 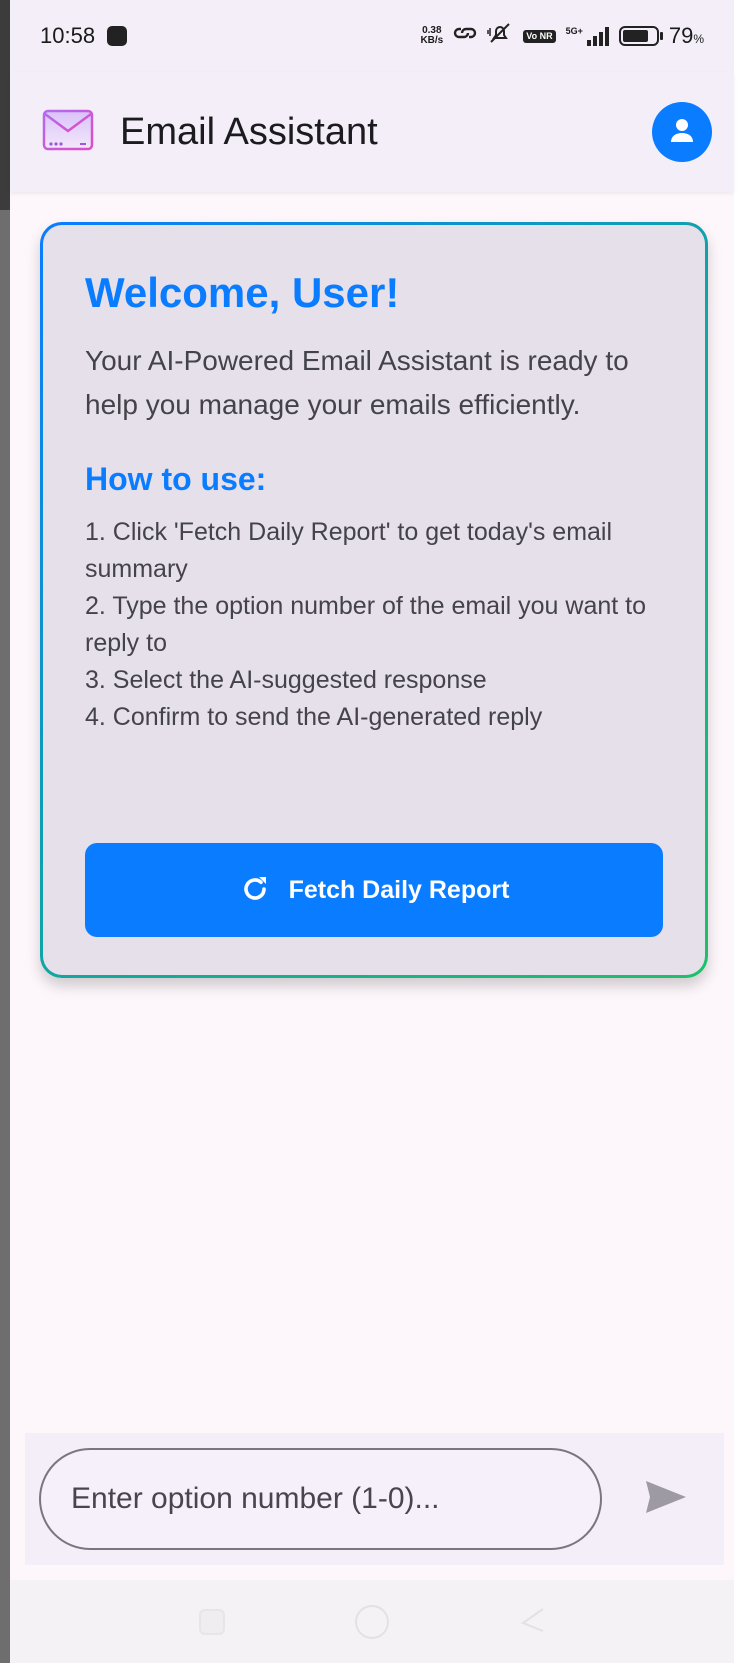 I want to click on account-icon, so click(x=682, y=132).